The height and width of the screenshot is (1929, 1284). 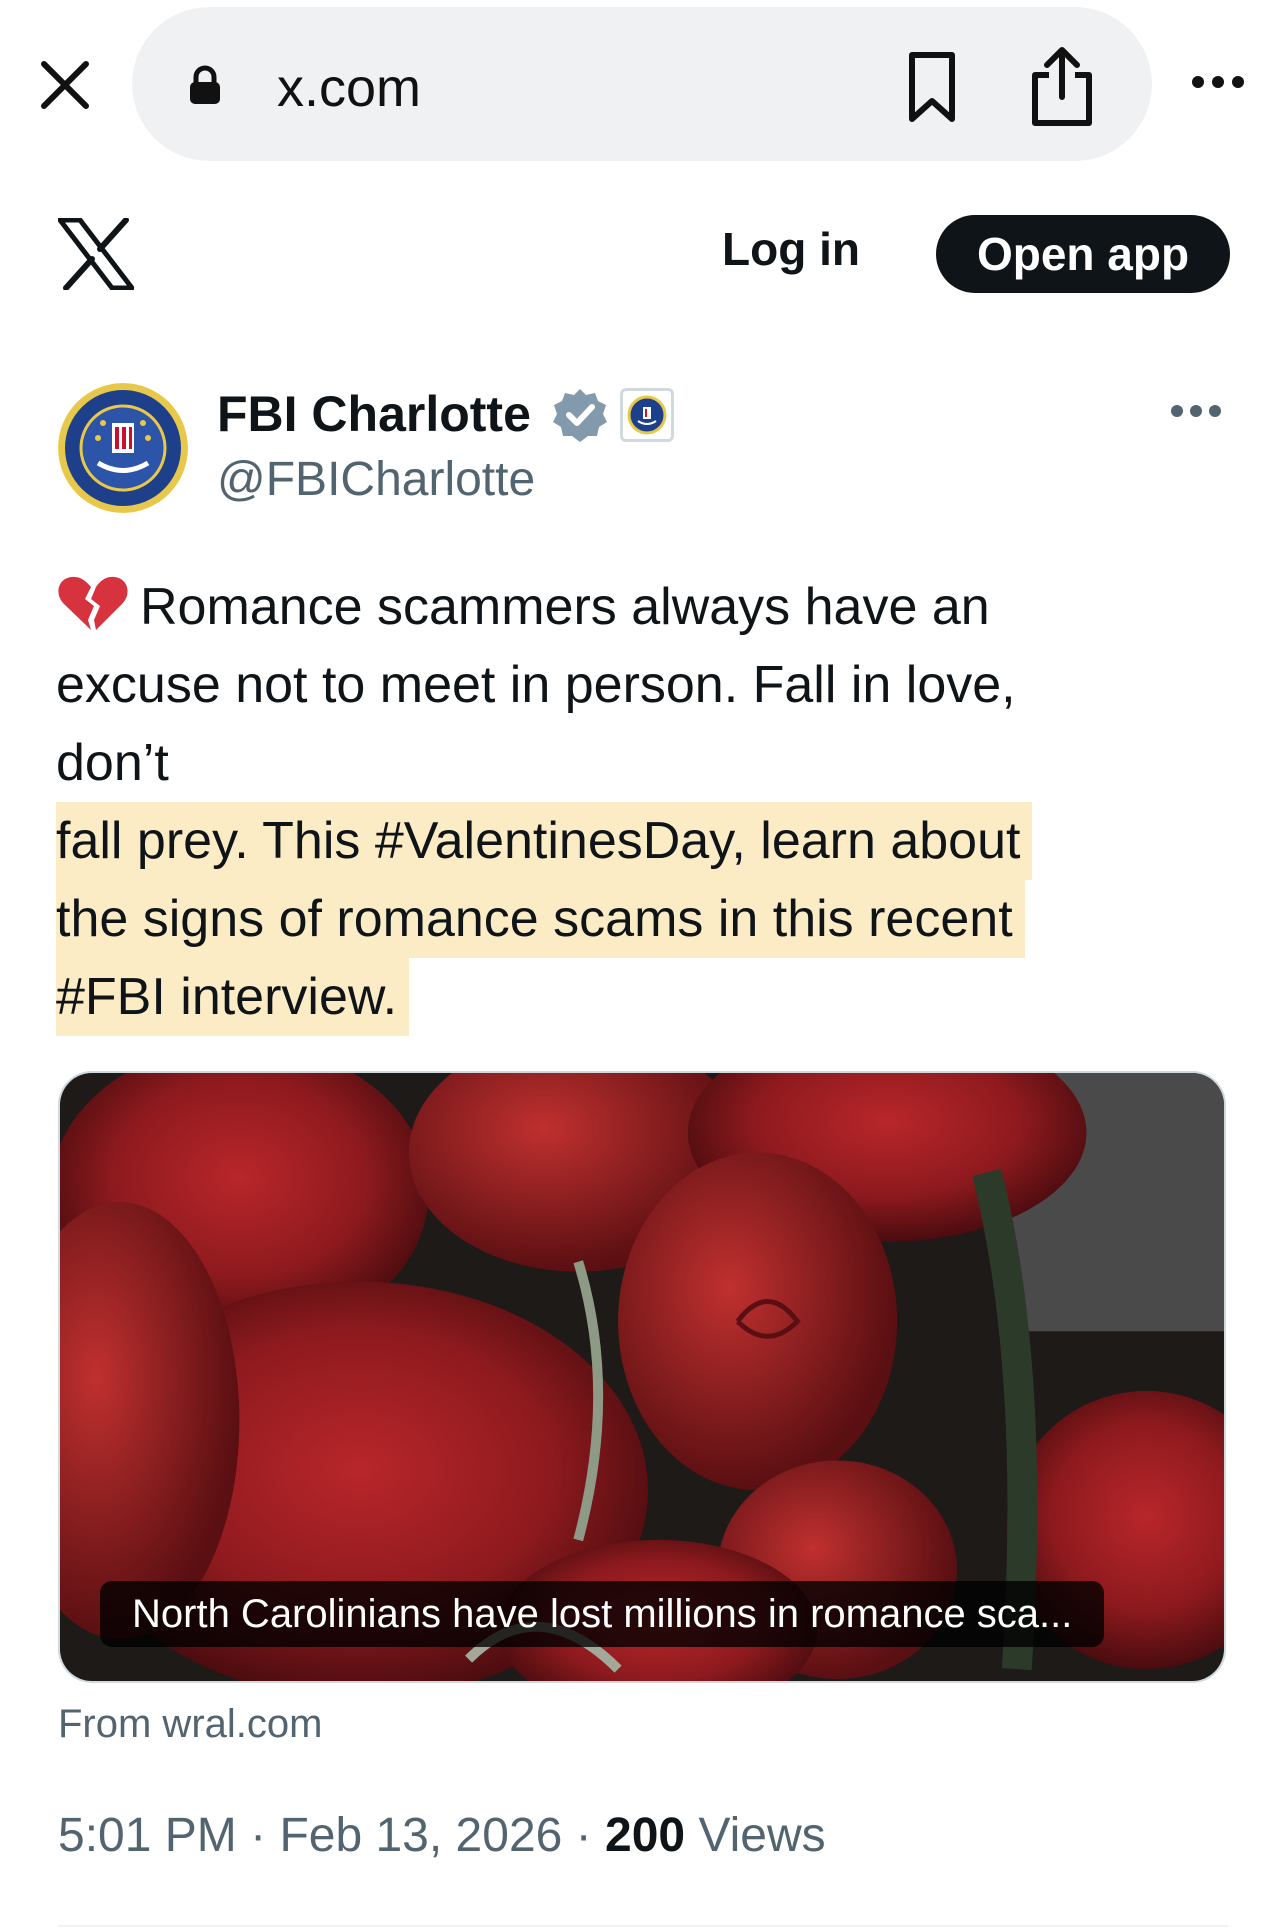 I want to click on post-text-line-1: Romance scammers always have an, so click(x=565, y=607).